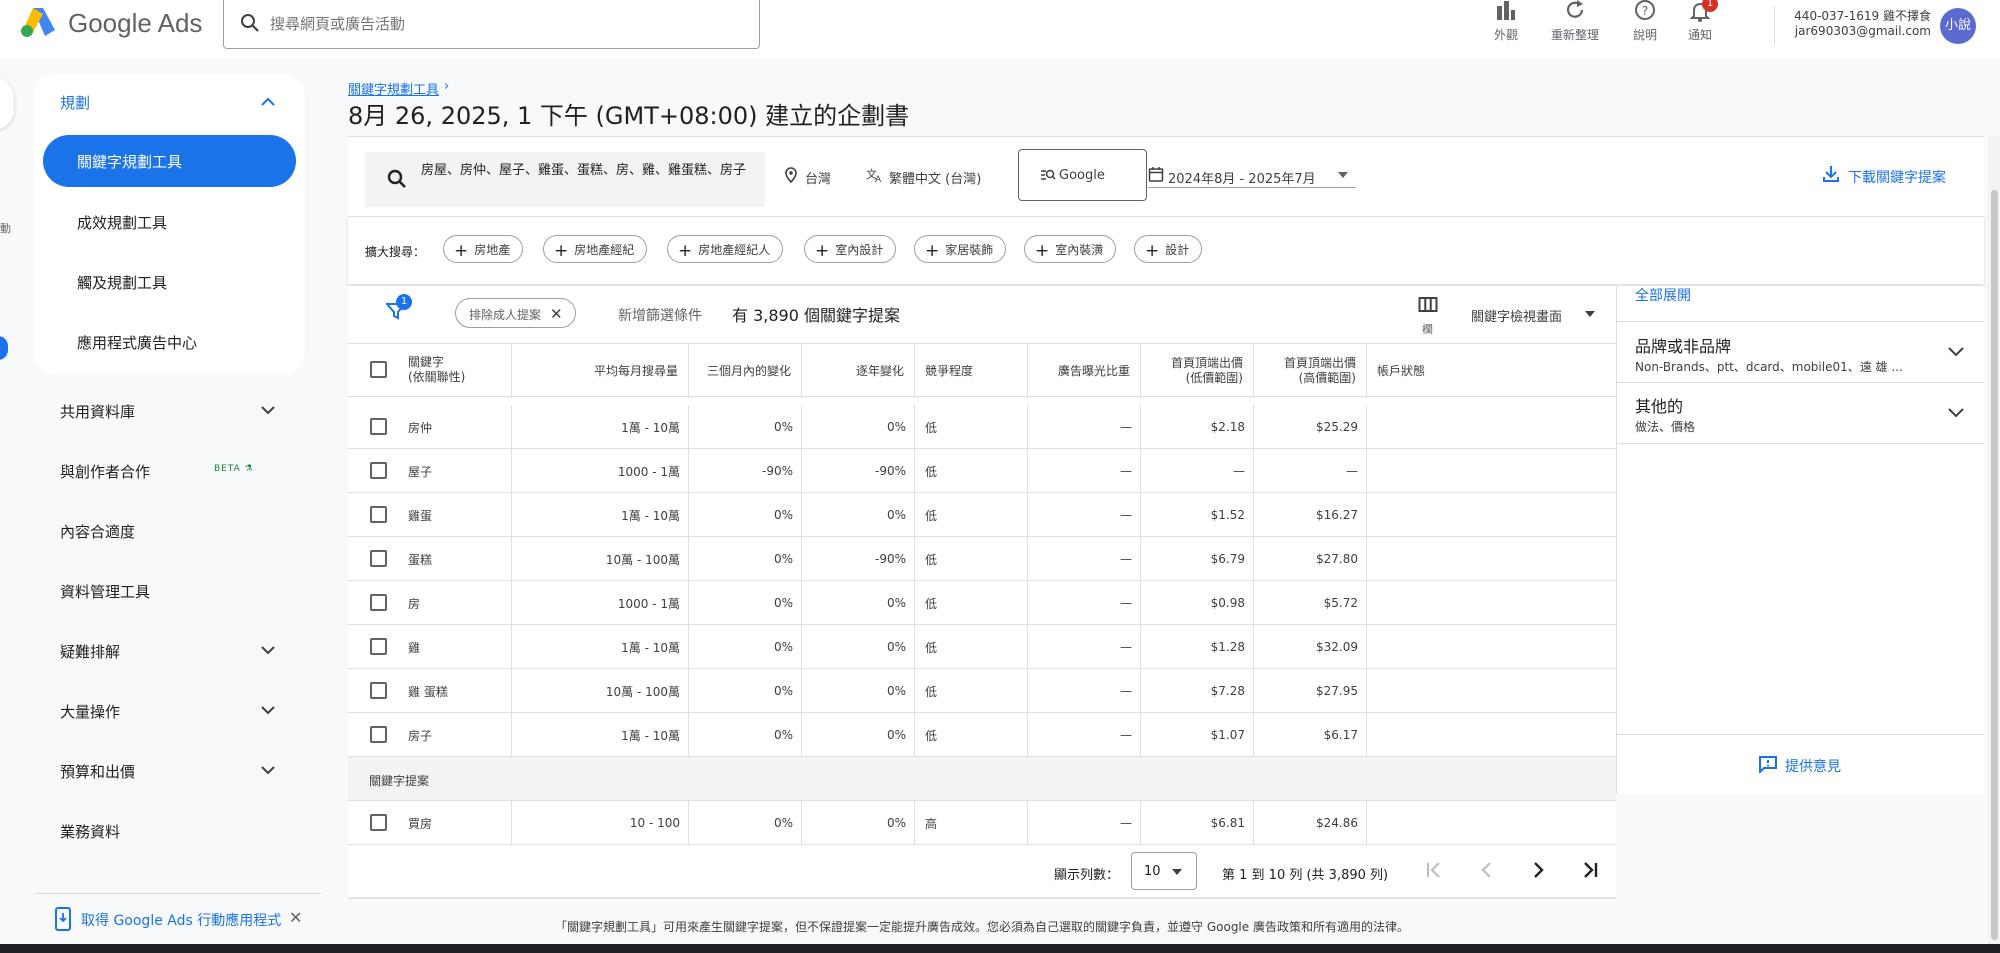 Image resolution: width=2000 pixels, height=953 pixels. Describe the element at coordinates (1506, 21) in the screenshot. I see `appearance-button: 外觀` at that location.